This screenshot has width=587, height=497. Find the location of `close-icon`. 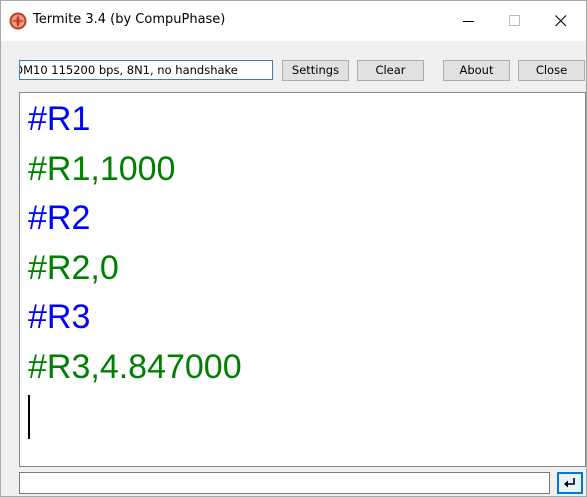

close-icon is located at coordinates (561, 21).